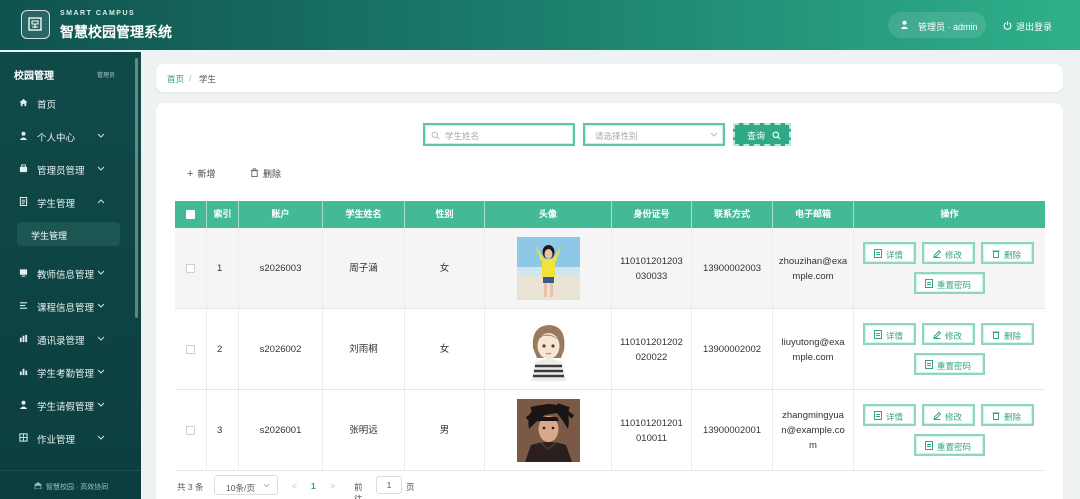 Image resolution: width=1080 pixels, height=499 pixels. Describe the element at coordinates (732, 214) in the screenshot. I see `col-phone: 联系方式` at that location.